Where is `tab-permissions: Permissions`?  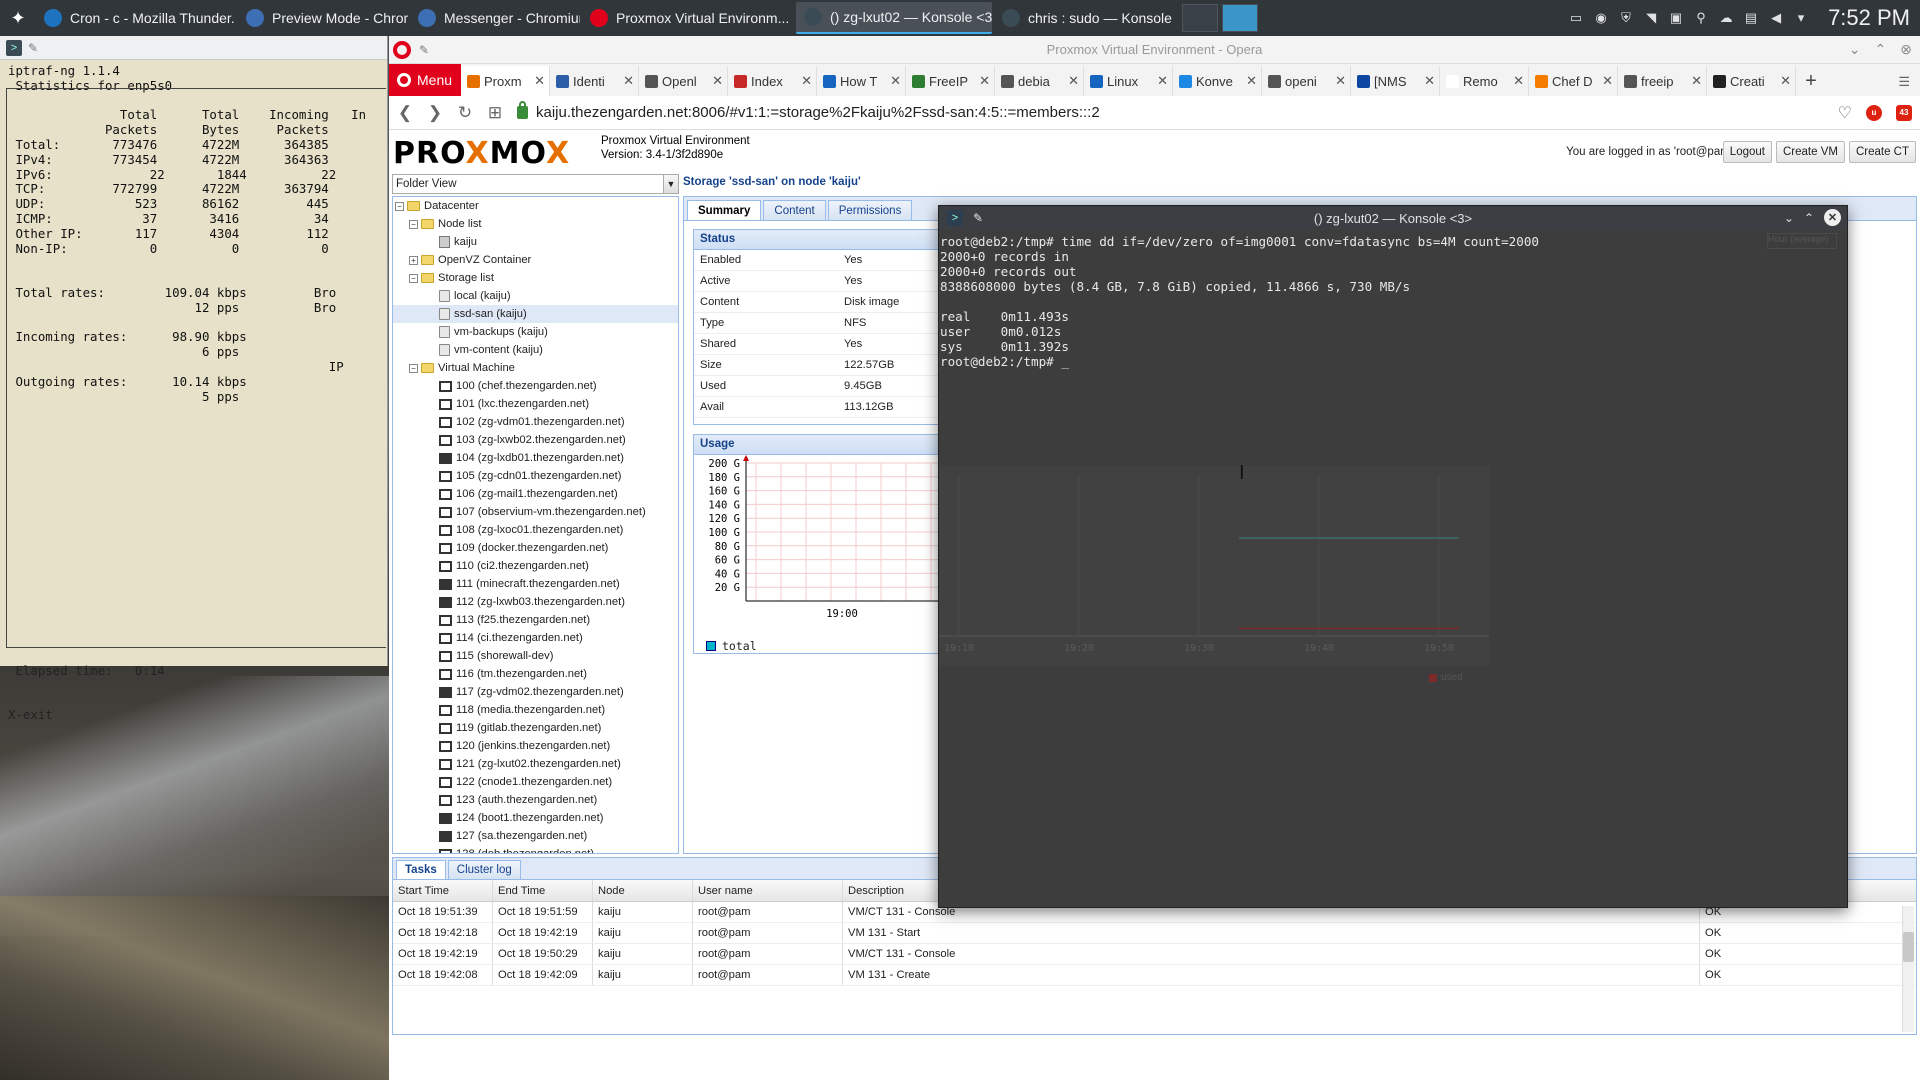
tab-permissions: Permissions is located at coordinates (870, 210).